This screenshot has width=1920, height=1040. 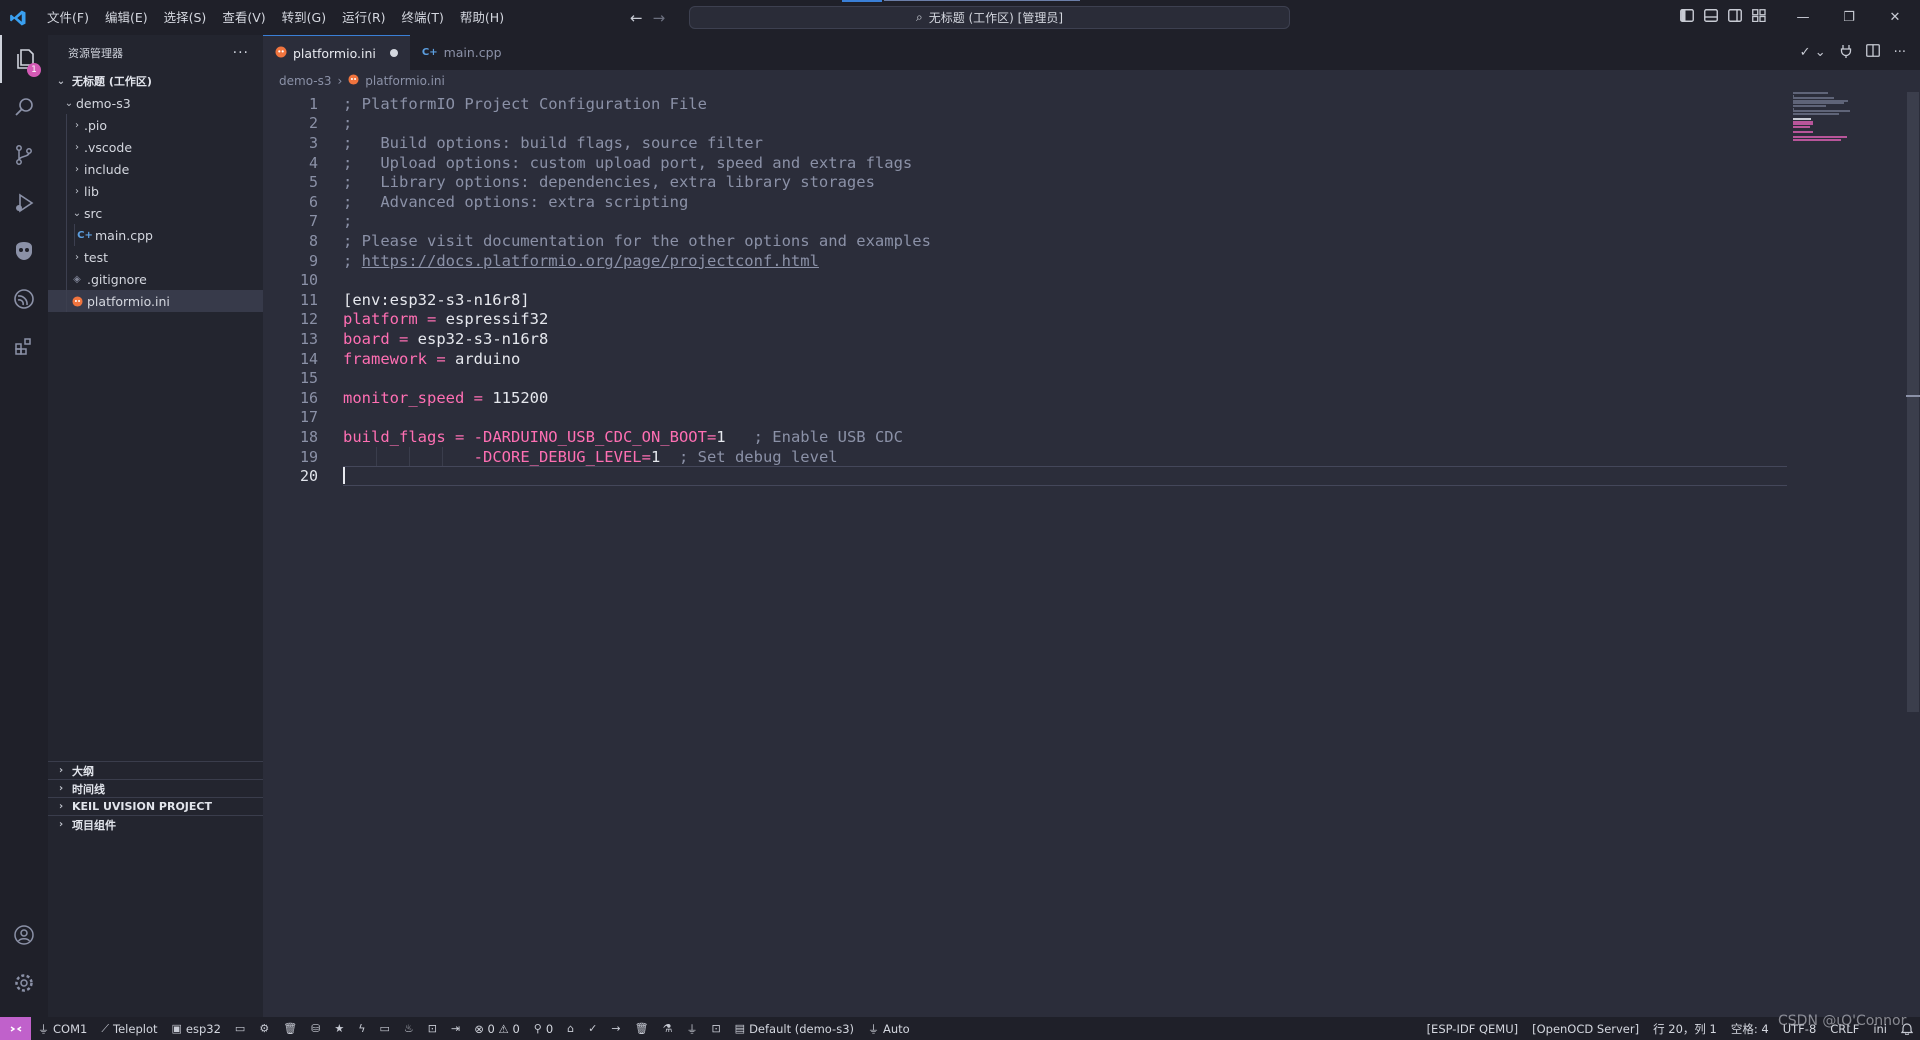 I want to click on breadcrumb-folder: demo-s3, so click(x=305, y=81).